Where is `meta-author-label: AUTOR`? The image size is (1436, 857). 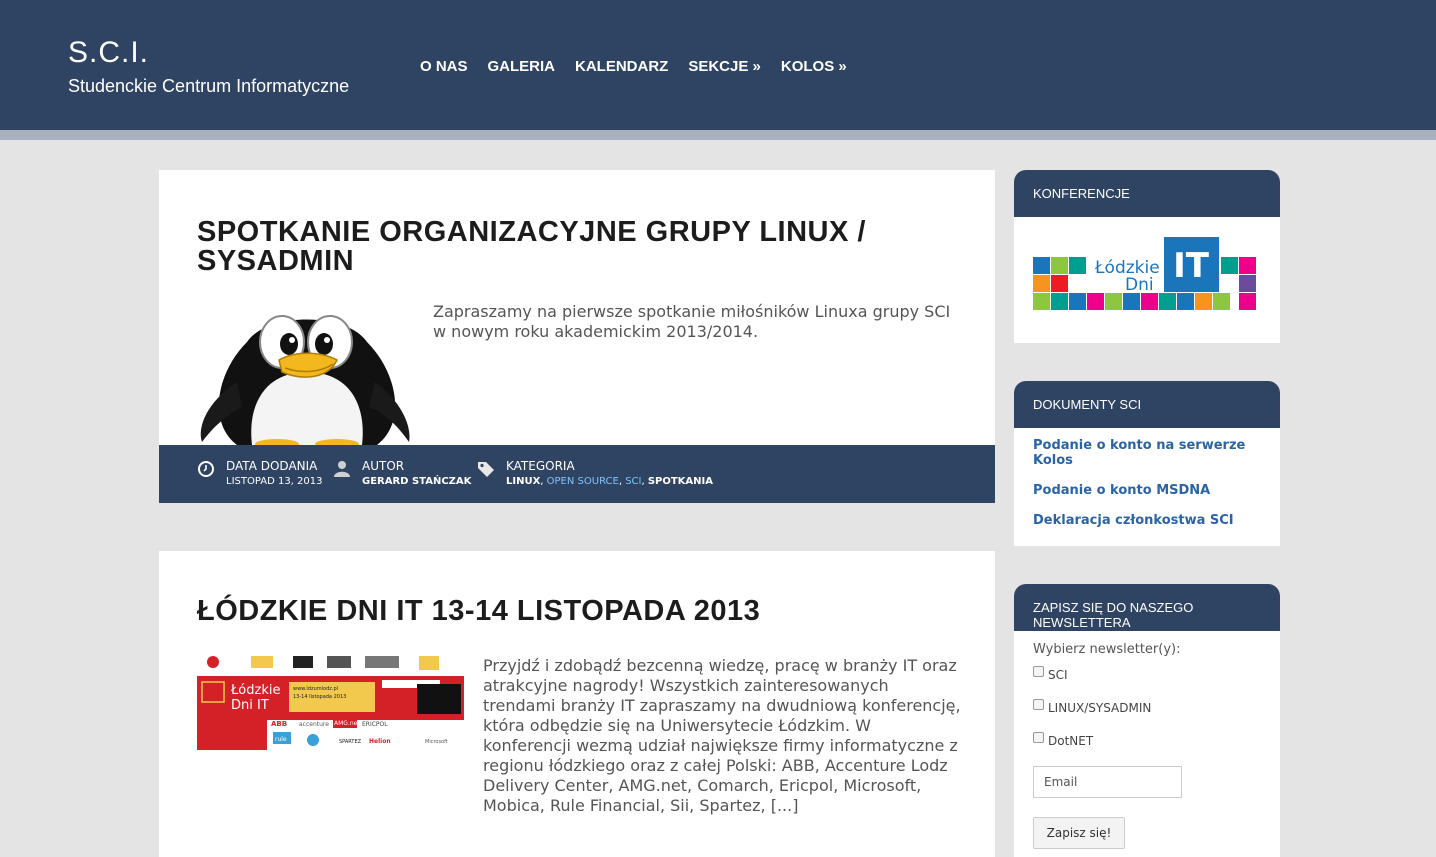
meta-author-label: AUTOR is located at coordinates (383, 466).